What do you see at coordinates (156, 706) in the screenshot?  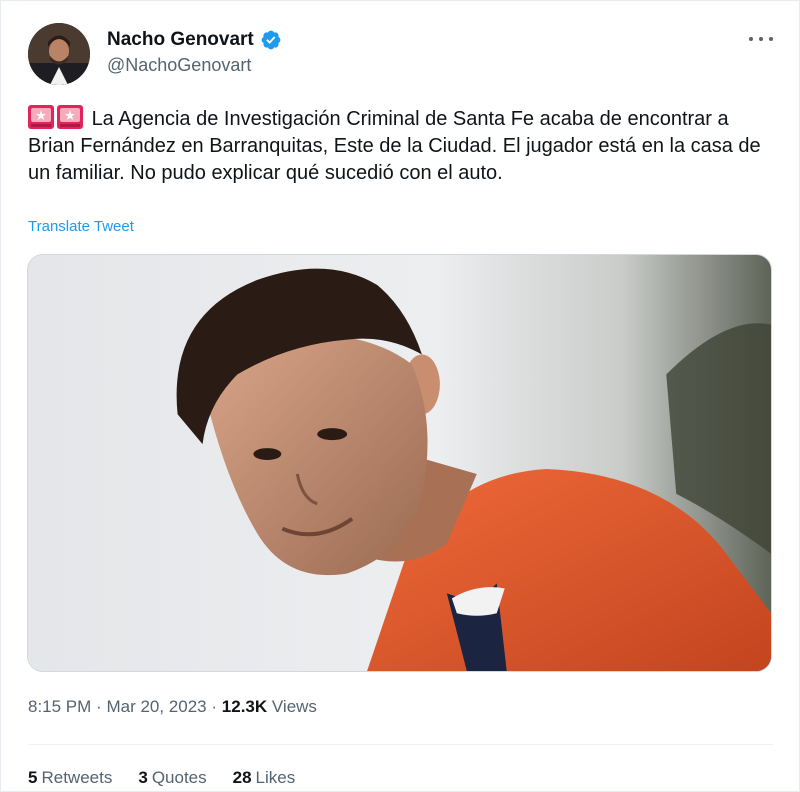 I see `tweet-date: Mar 20, 2023` at bounding box center [156, 706].